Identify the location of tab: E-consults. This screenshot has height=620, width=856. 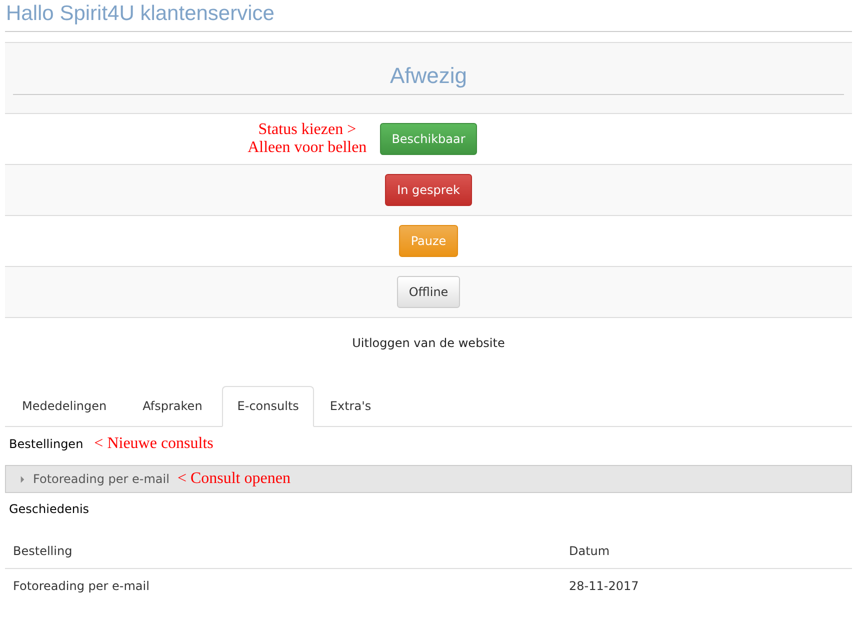
(268, 406).